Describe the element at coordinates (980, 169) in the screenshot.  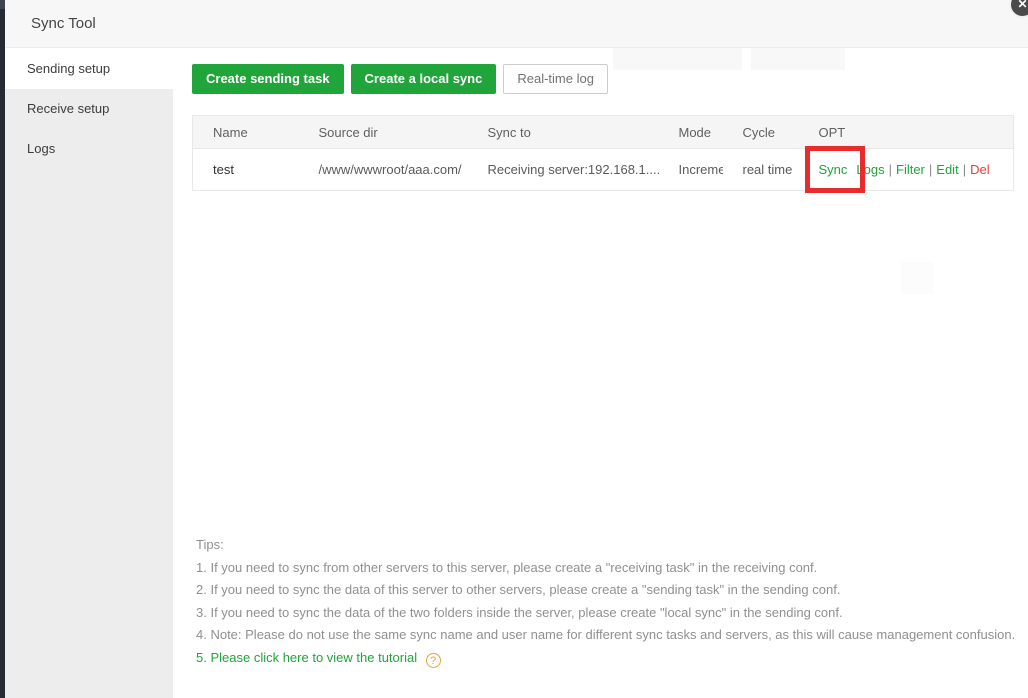
I see `delete-action-link: Del` at that location.